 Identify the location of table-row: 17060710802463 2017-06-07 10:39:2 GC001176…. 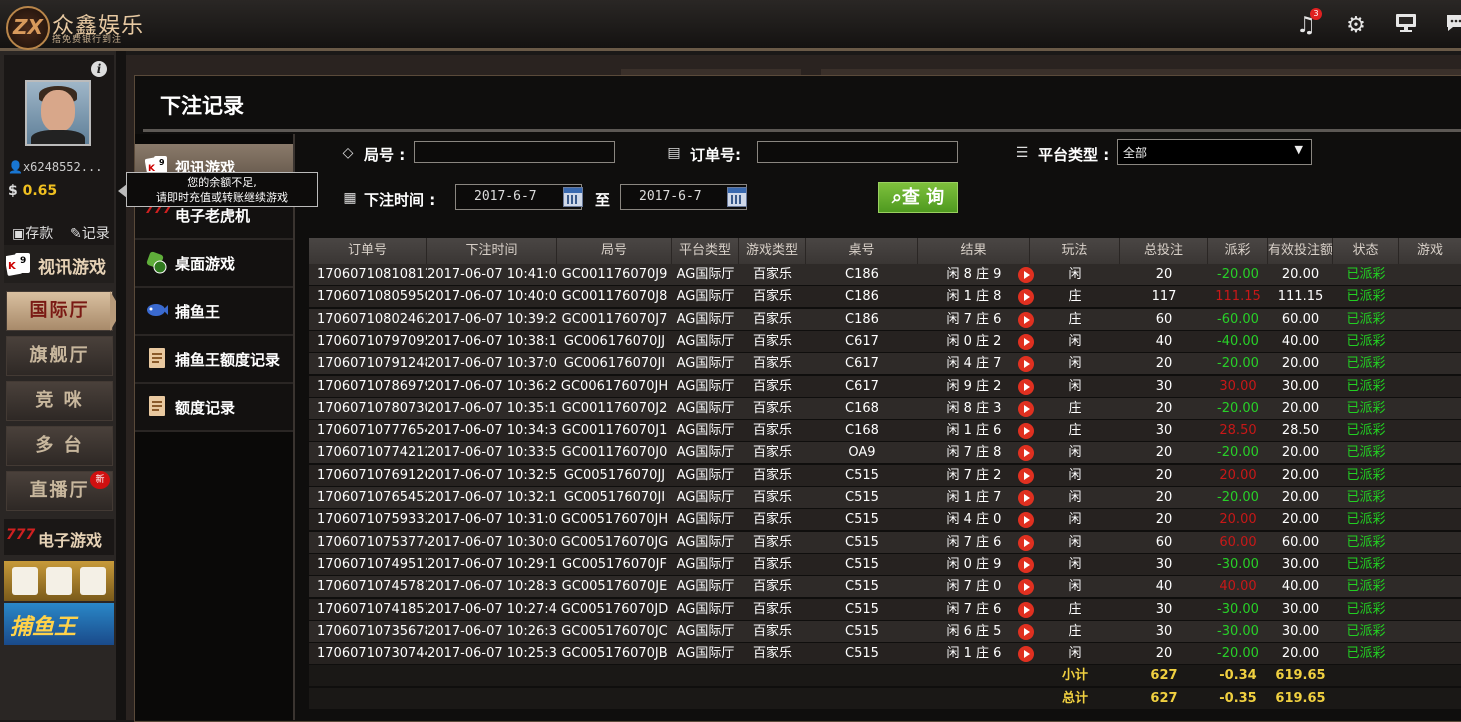
(885, 319).